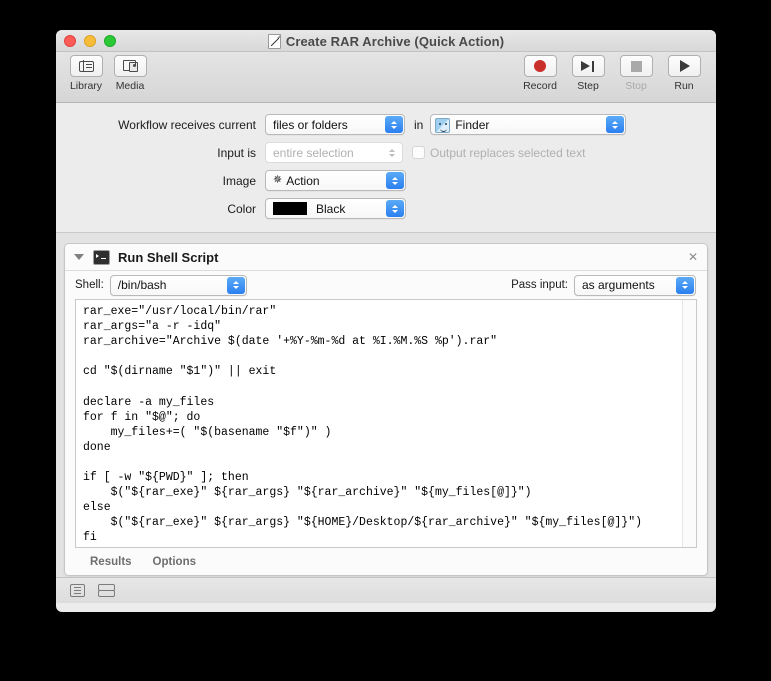 This screenshot has height=681, width=771. What do you see at coordinates (588, 86) in the screenshot?
I see `step-button-label: Step` at bounding box center [588, 86].